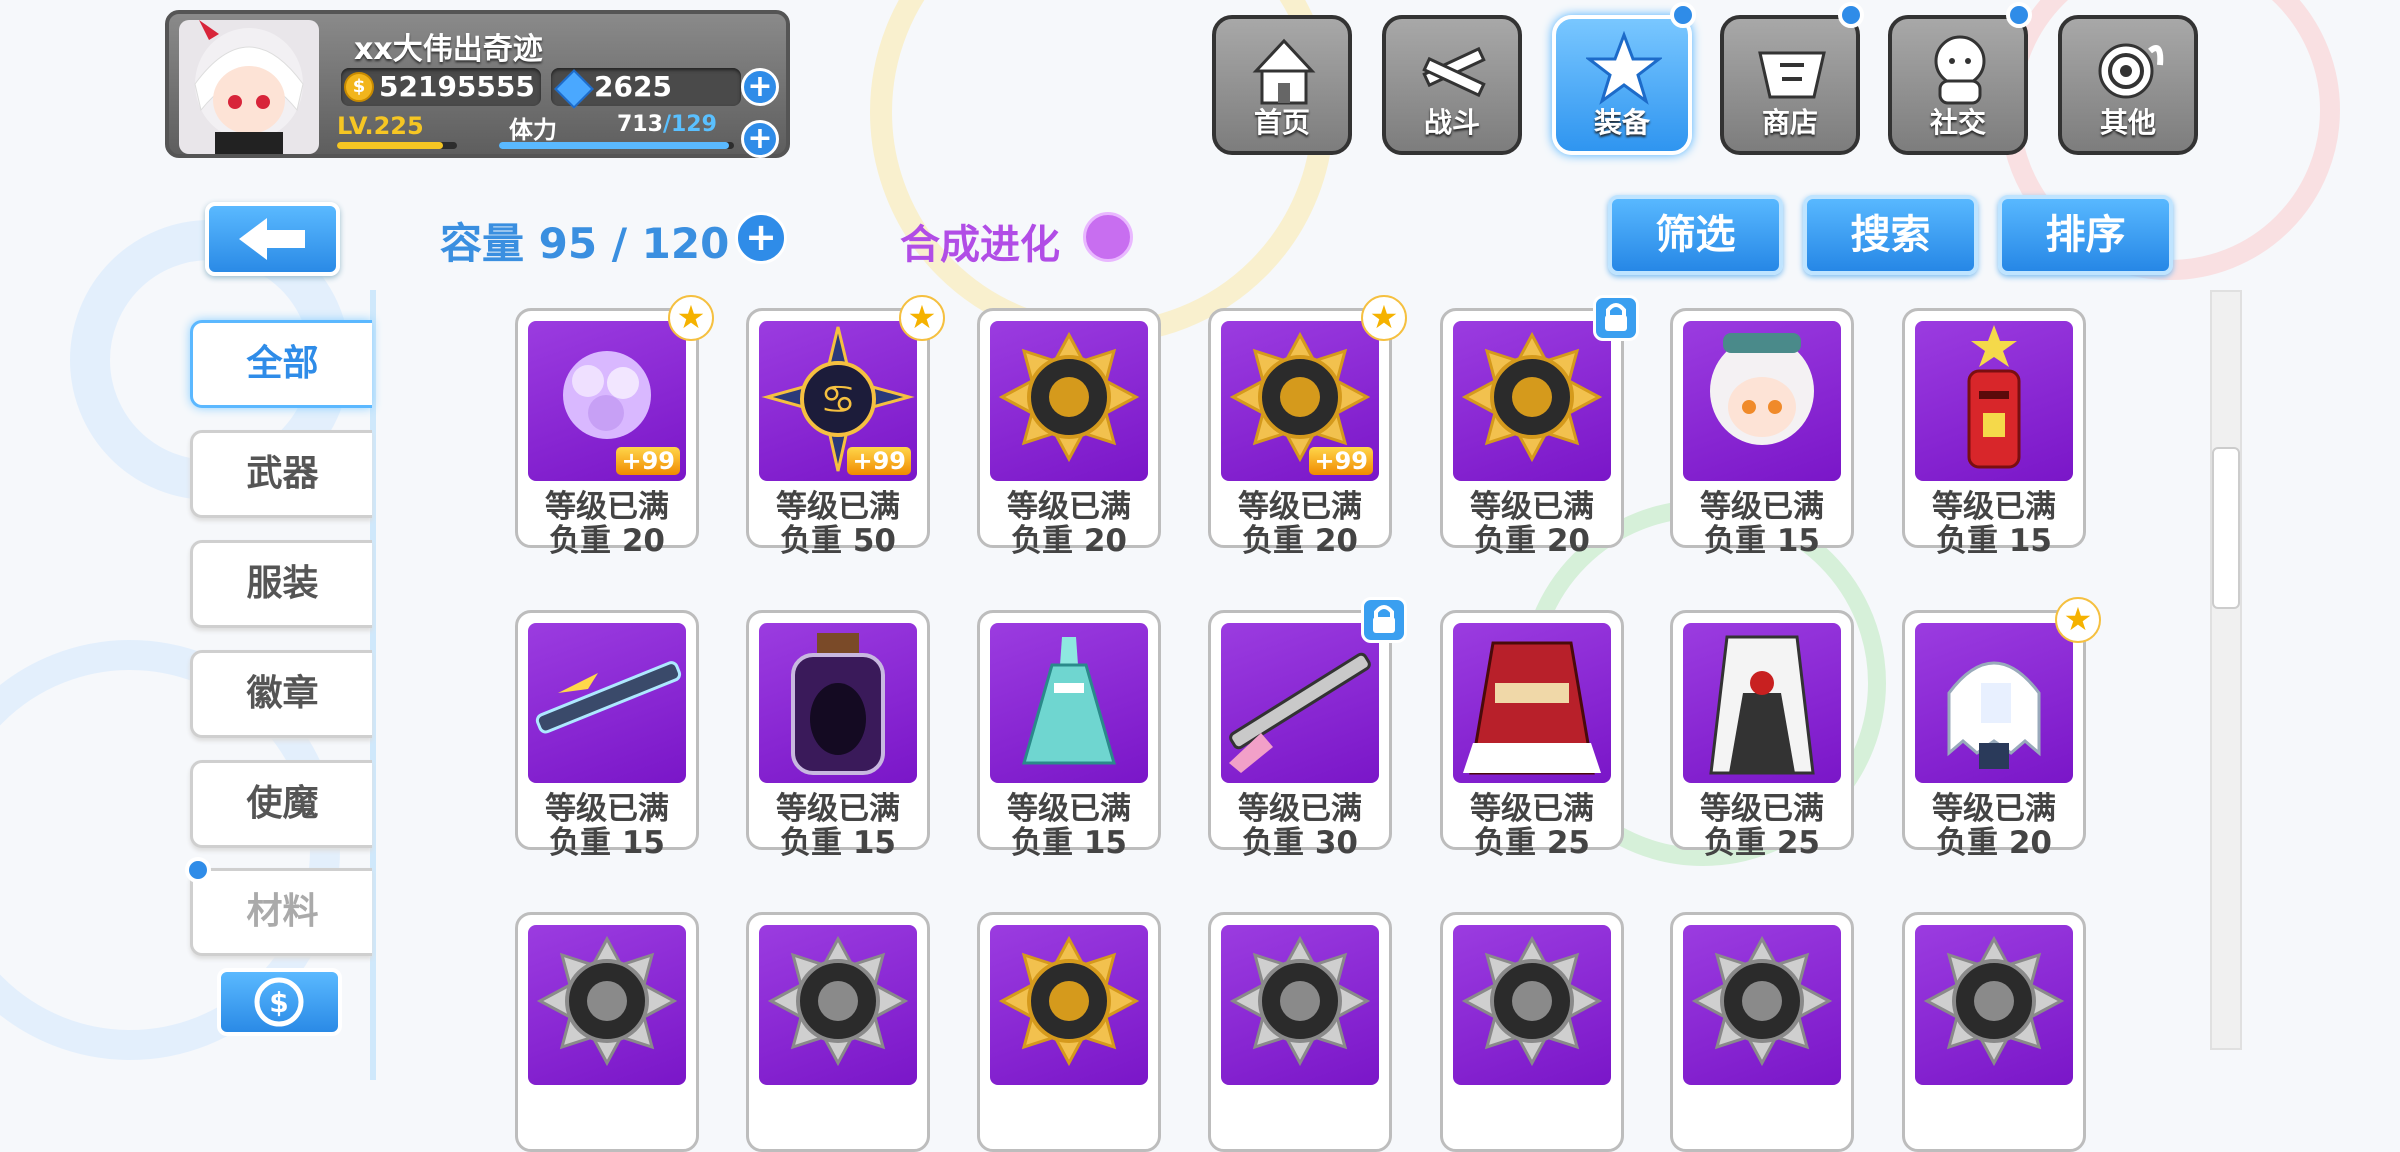 This screenshot has width=2400, height=1152. I want to click on basket-icon, so click(1792, 75).